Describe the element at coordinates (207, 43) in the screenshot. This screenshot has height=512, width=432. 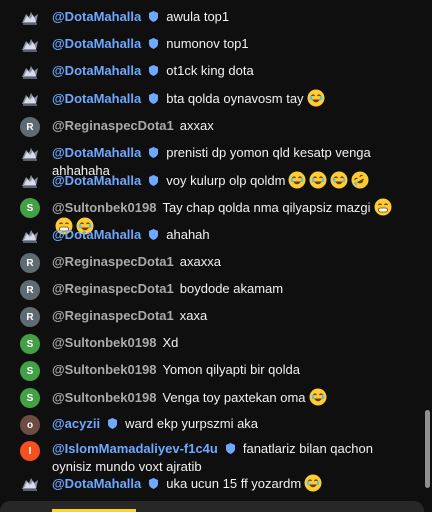
I see `message-text: numonov top1` at that location.